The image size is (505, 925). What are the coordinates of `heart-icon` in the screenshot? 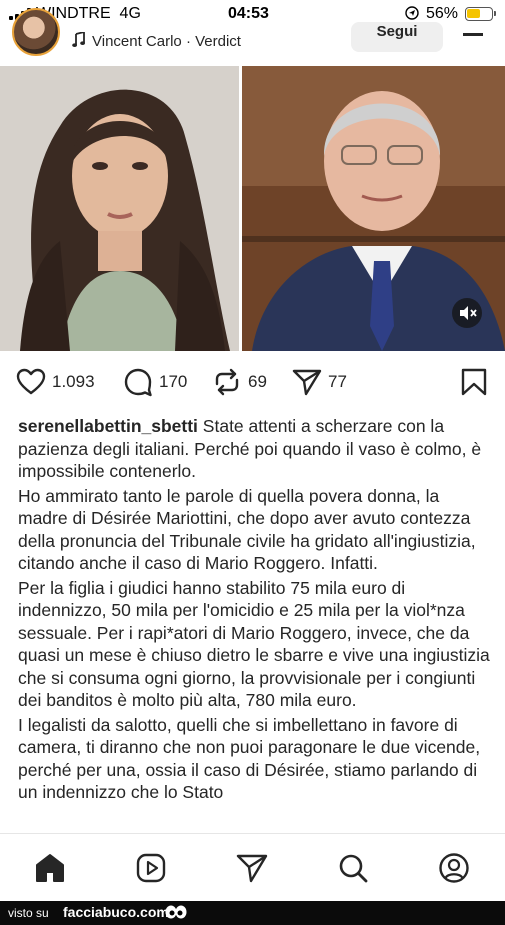 It's located at (31, 381).